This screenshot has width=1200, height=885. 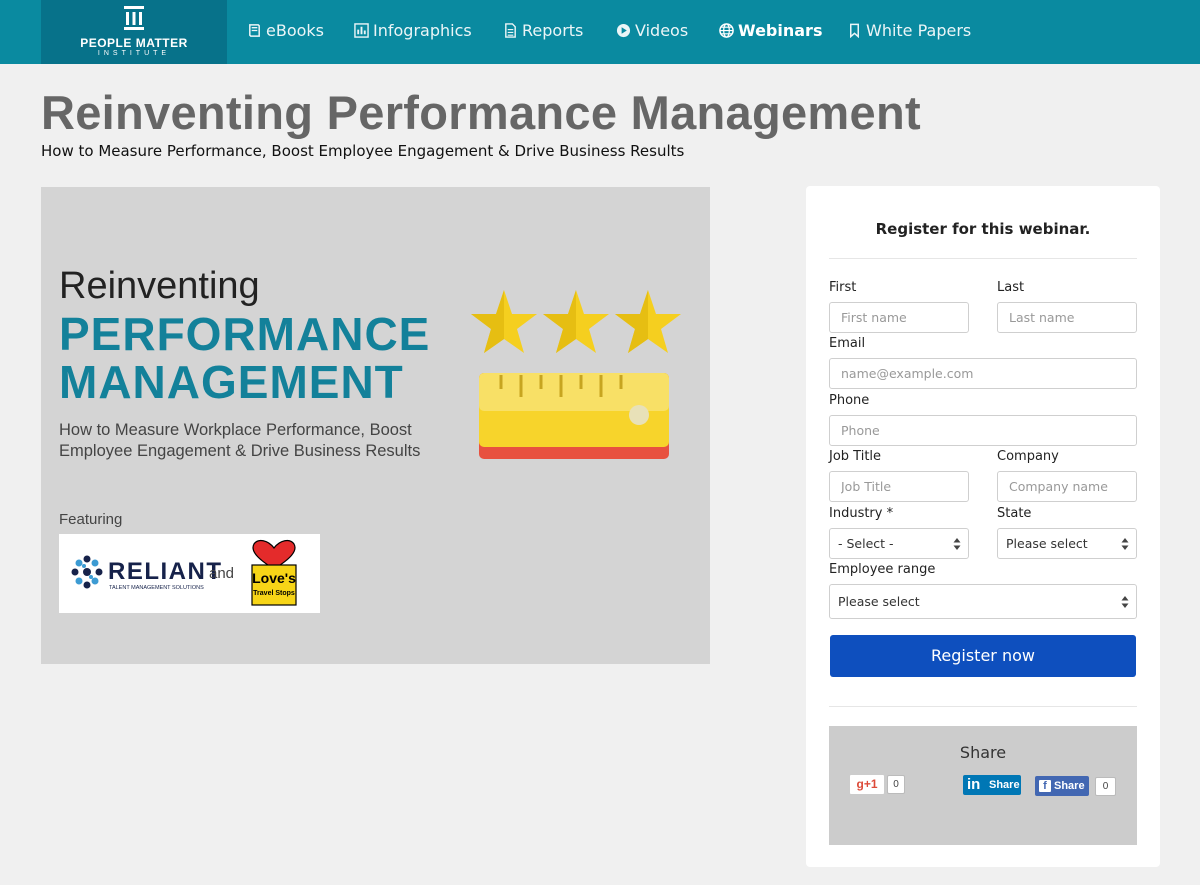 I want to click on linkedin-share-button: in Share, so click(x=992, y=785).